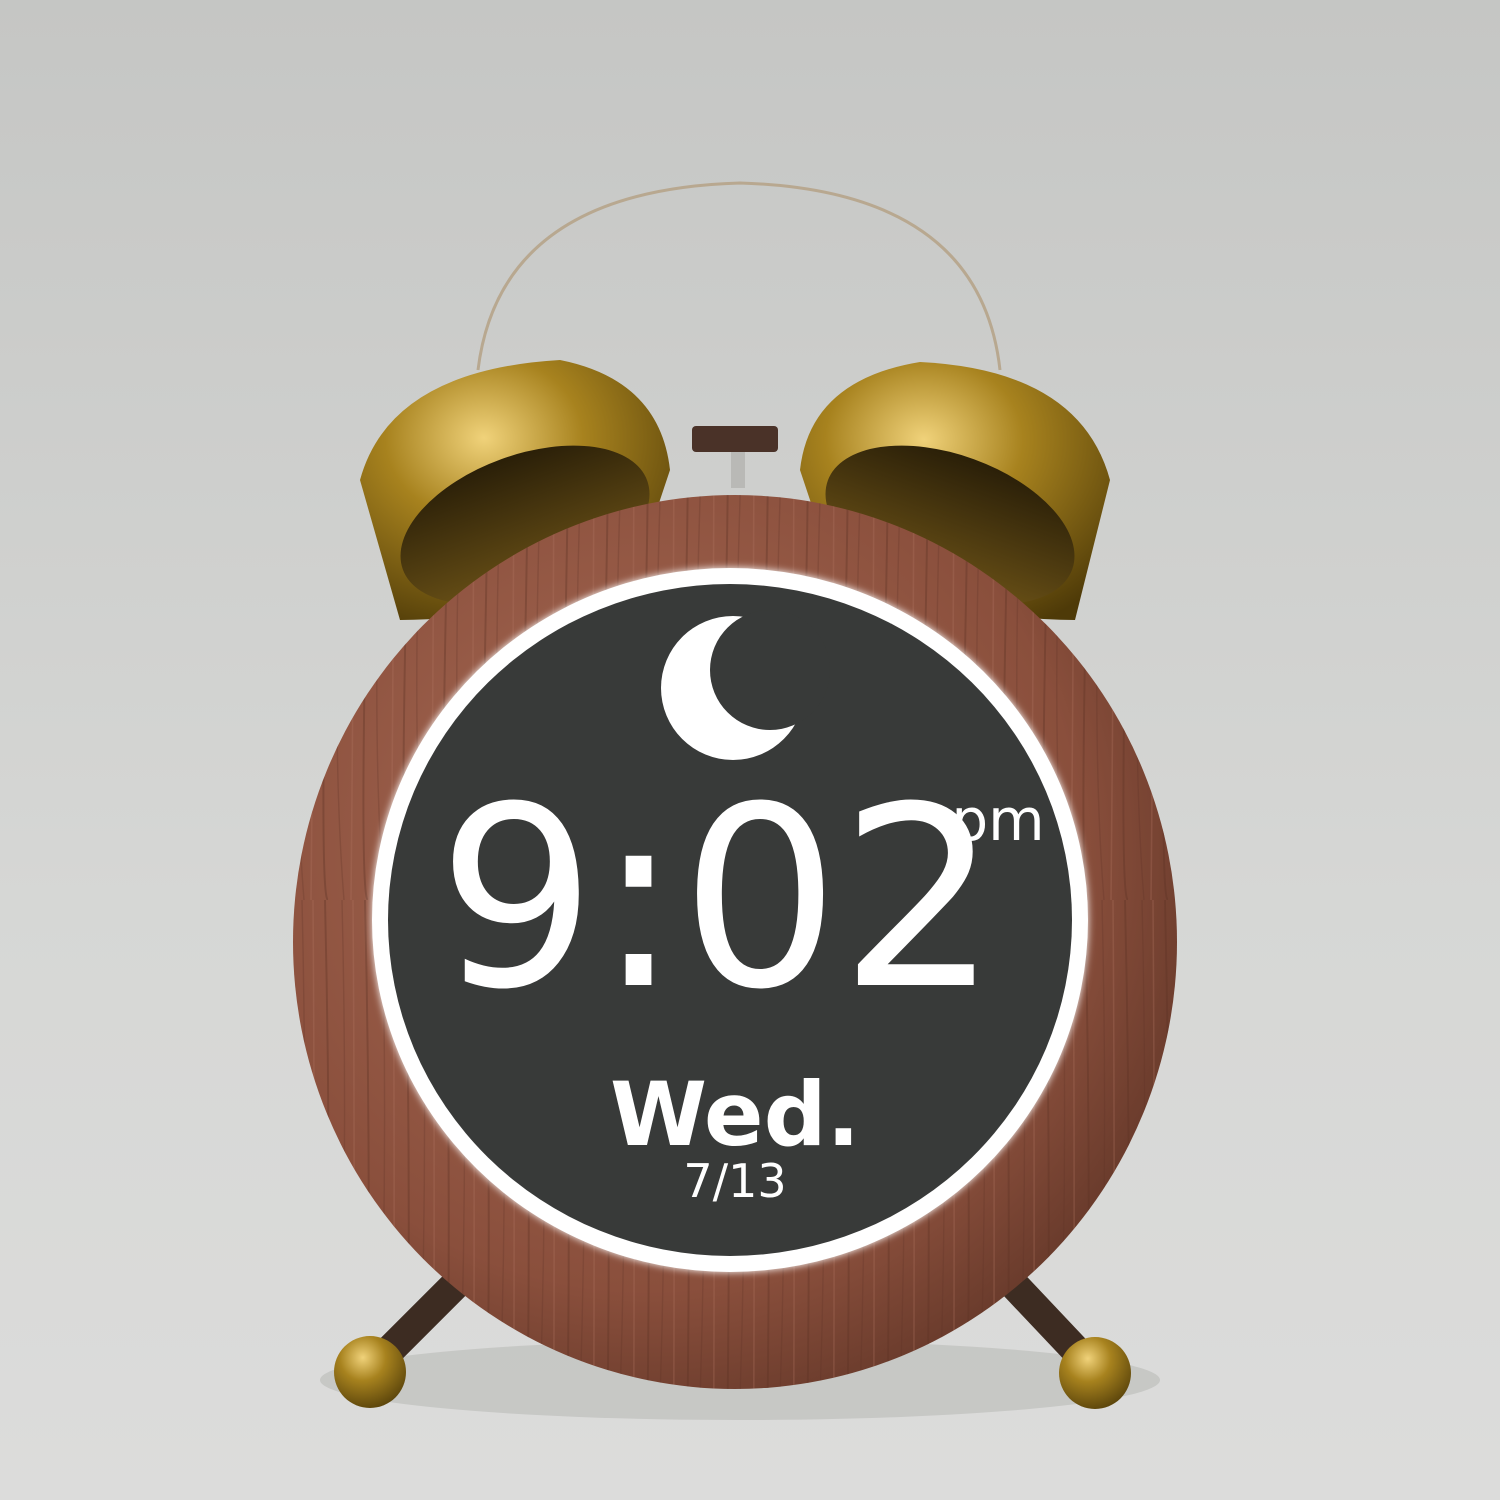  Describe the element at coordinates (997, 820) in the screenshot. I see `meridiem-label: pm` at that location.